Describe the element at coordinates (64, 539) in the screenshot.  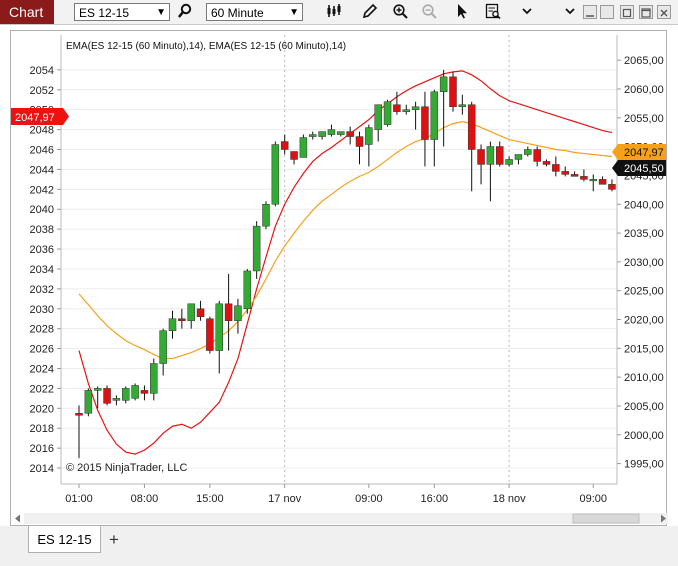
I see `chart-tab: ES 12-15` at that location.